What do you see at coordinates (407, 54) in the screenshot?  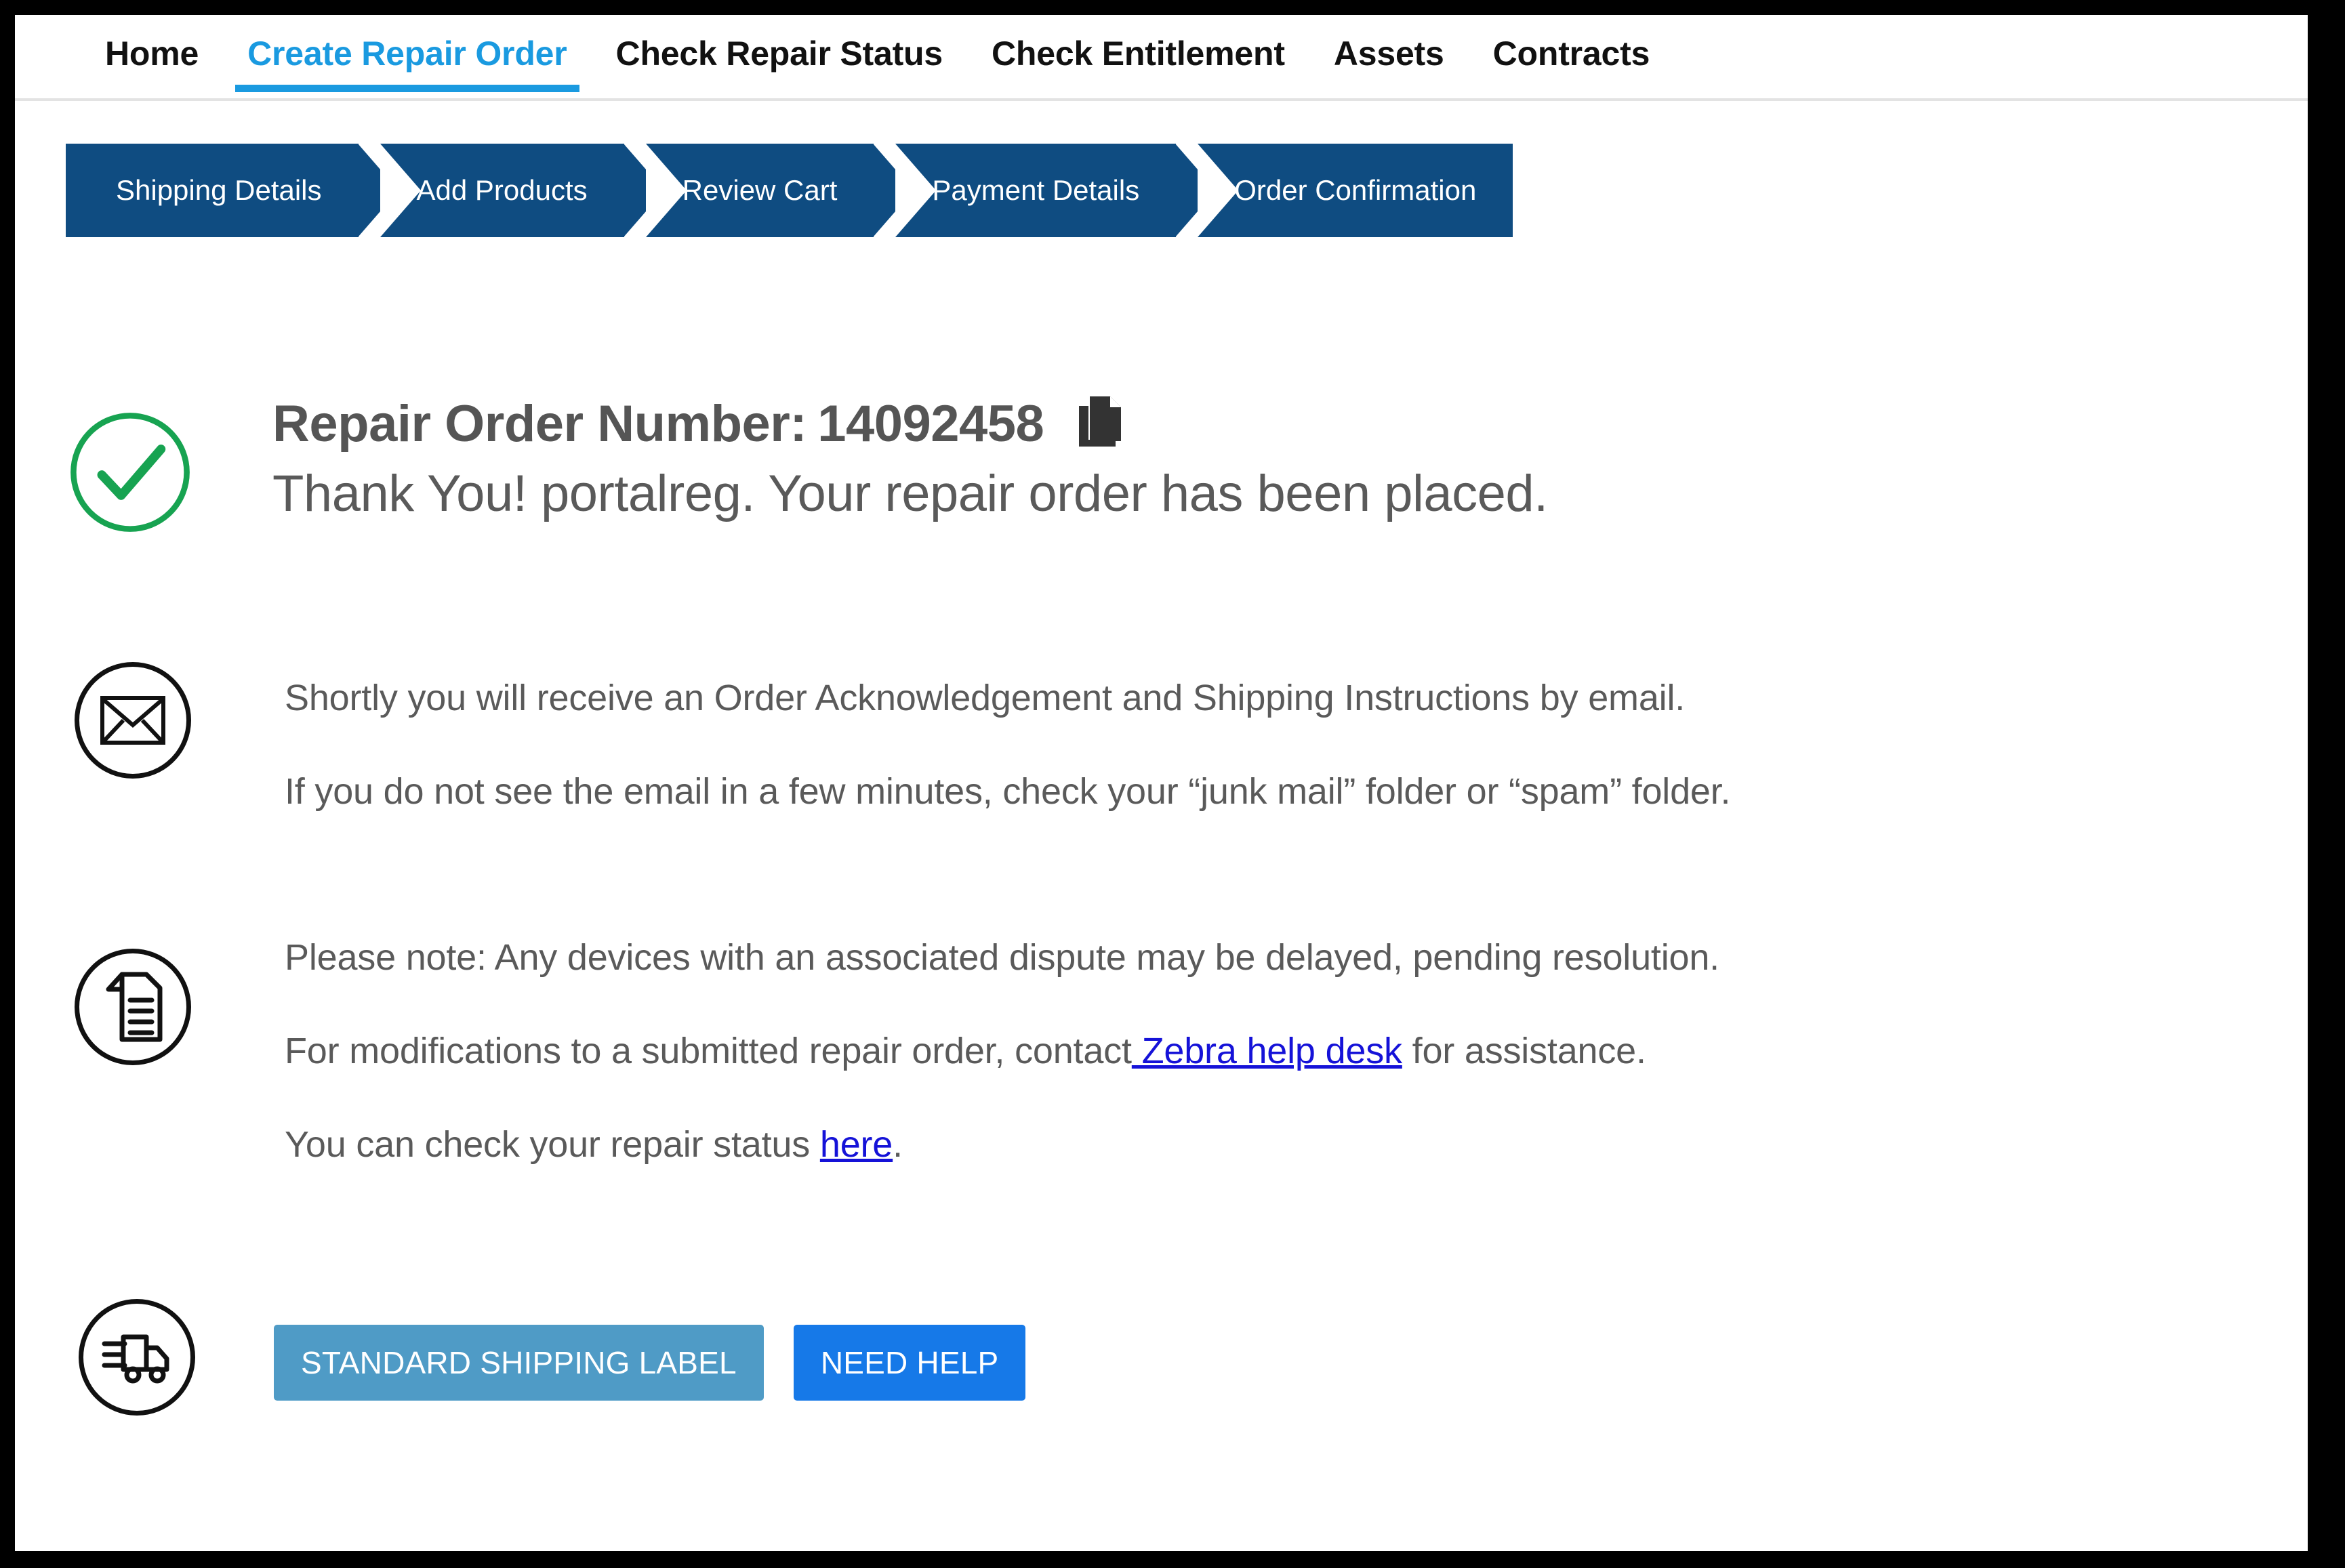 I see `nav-item-label: Create Repair Order` at bounding box center [407, 54].